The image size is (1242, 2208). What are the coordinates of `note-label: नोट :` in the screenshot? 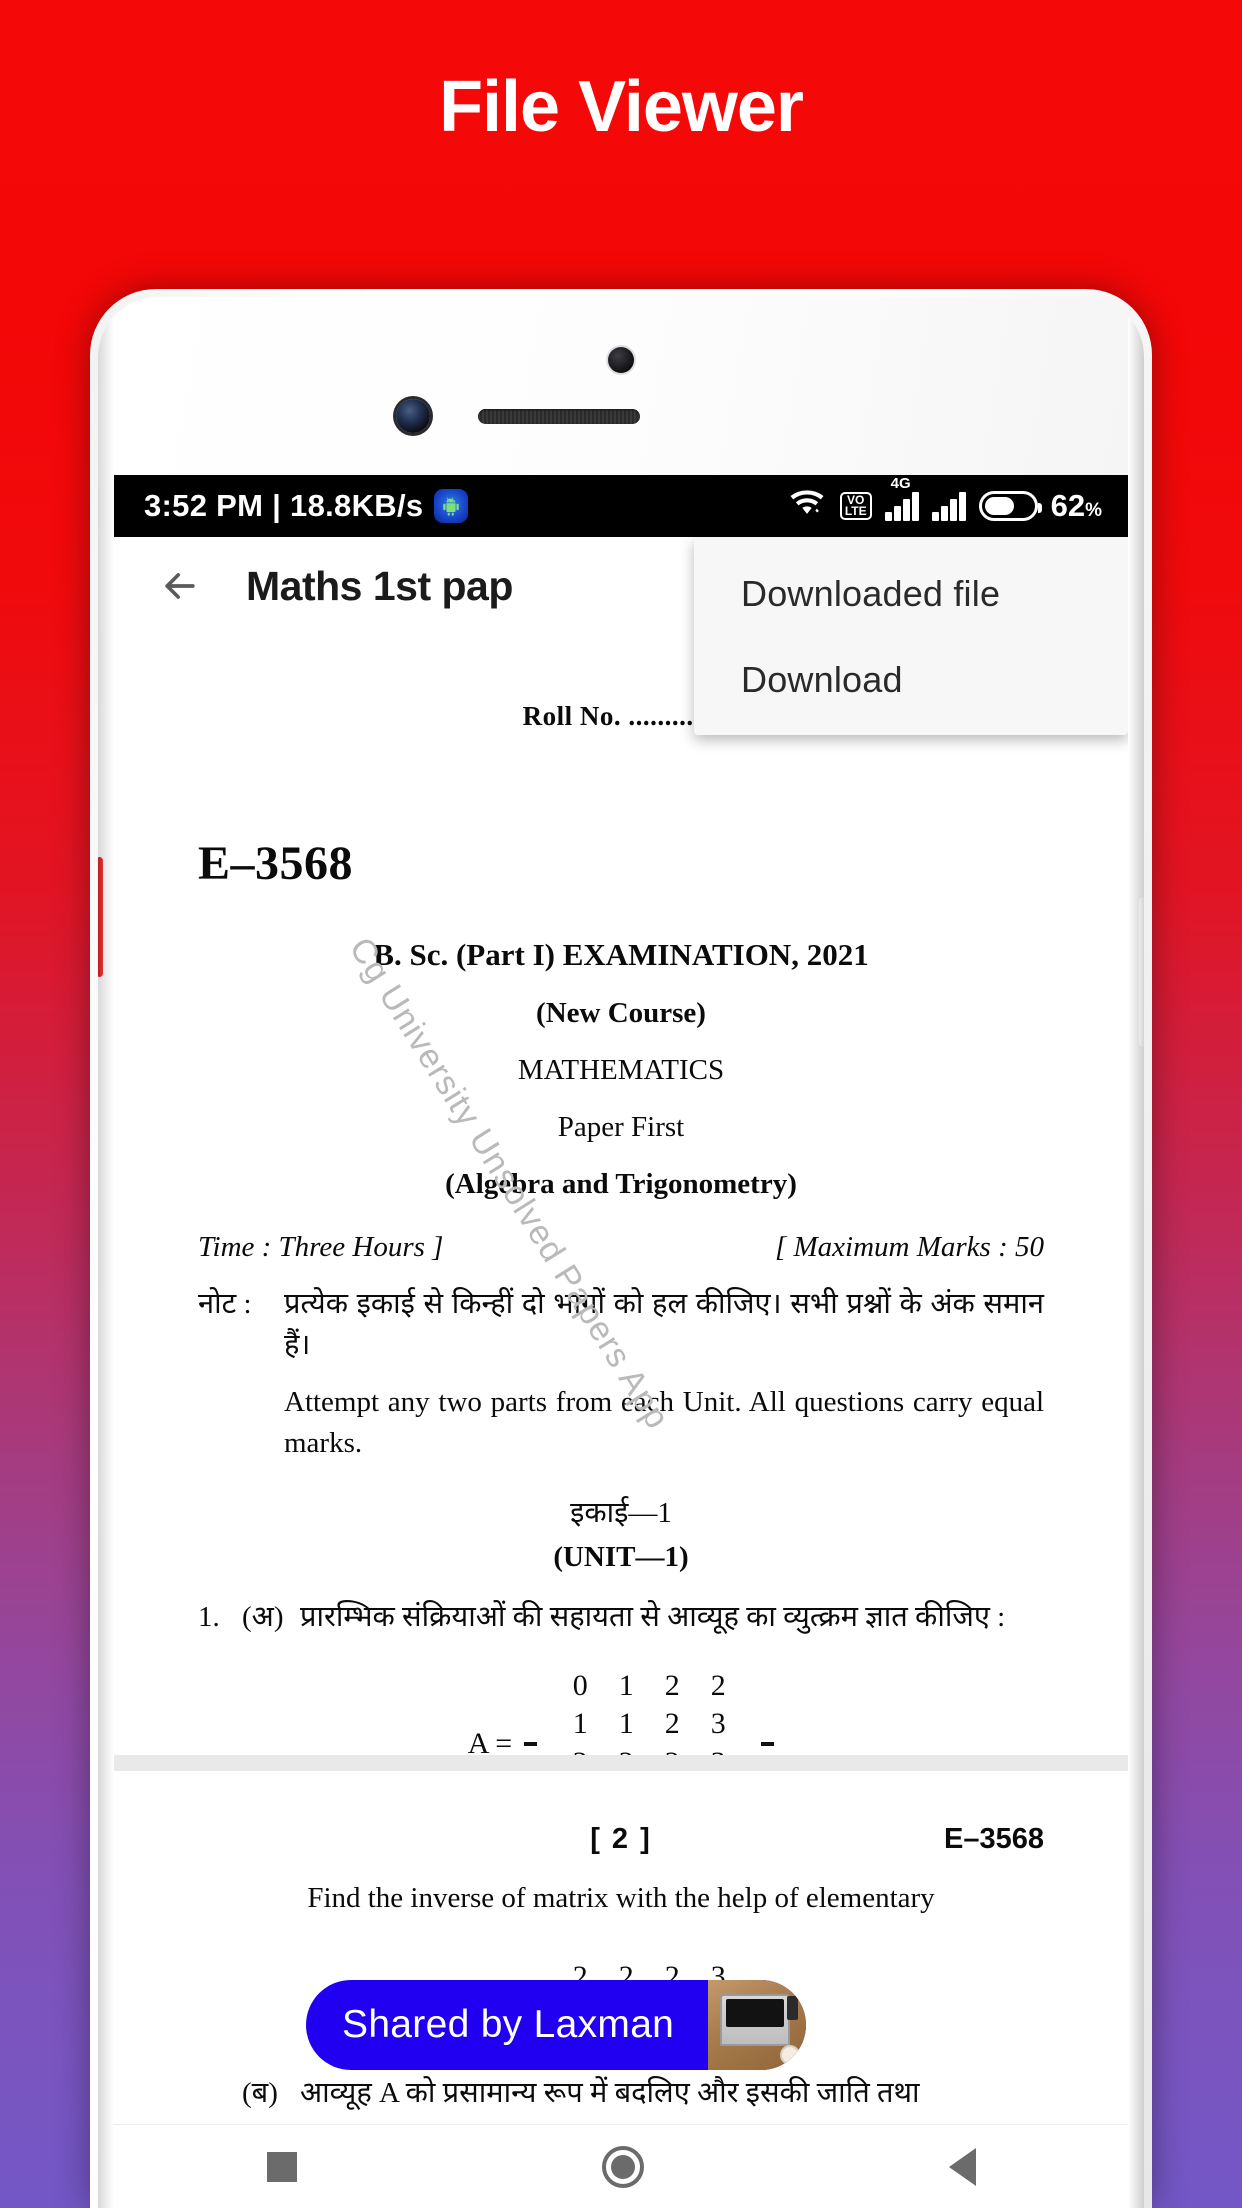 It's located at (225, 1304).